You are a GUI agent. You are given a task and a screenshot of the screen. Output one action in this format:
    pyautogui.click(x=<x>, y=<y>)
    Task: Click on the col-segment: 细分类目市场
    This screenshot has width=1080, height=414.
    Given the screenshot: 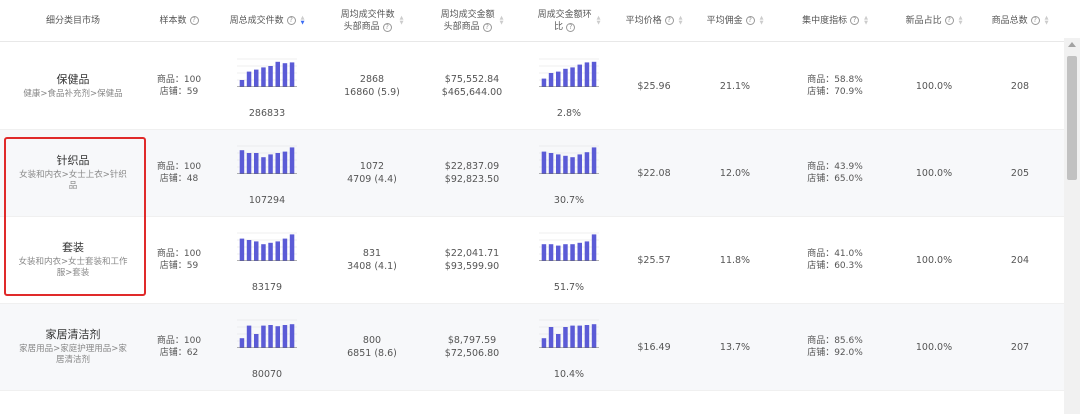 What is the action you would take?
    pyautogui.click(x=72, y=20)
    